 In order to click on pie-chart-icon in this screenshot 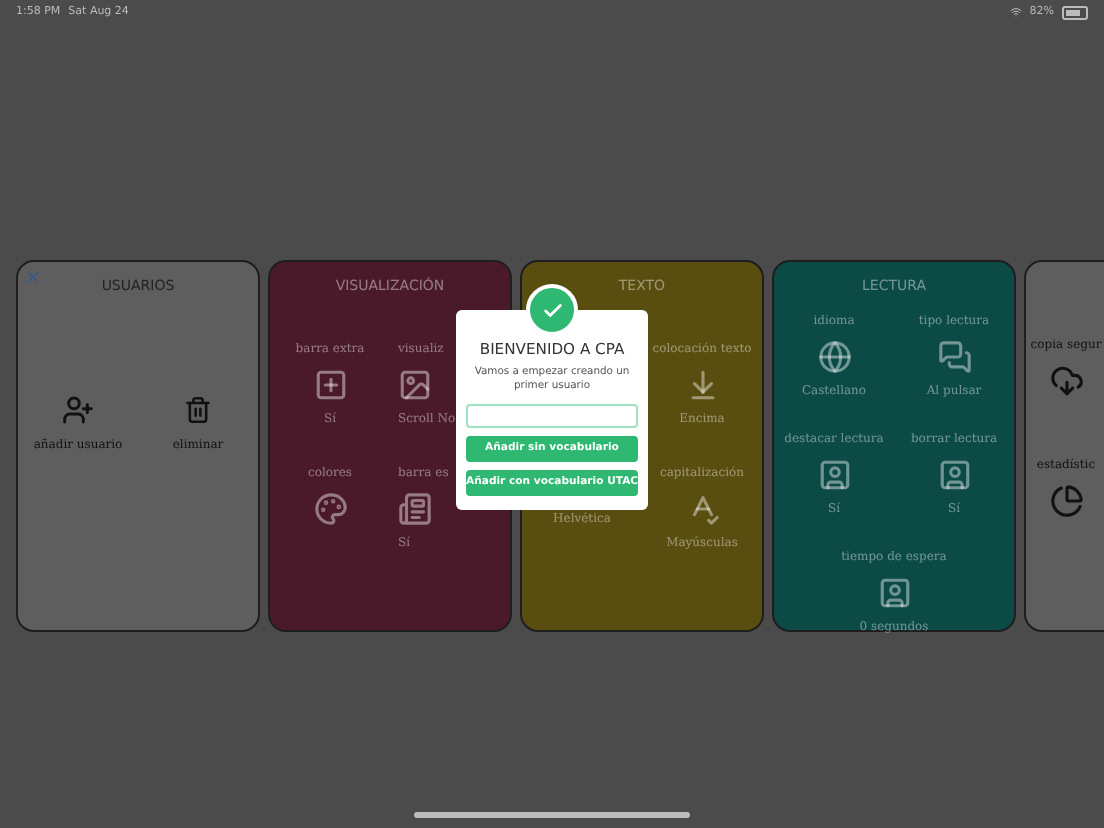, I will do `click(1066, 500)`.